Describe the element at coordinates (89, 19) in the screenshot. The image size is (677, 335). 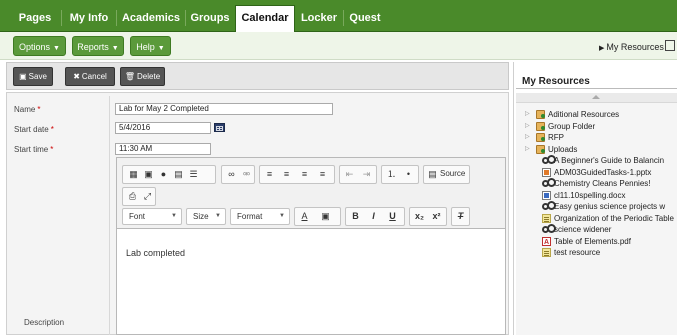
I see `tab-my-info: My Info` at that location.